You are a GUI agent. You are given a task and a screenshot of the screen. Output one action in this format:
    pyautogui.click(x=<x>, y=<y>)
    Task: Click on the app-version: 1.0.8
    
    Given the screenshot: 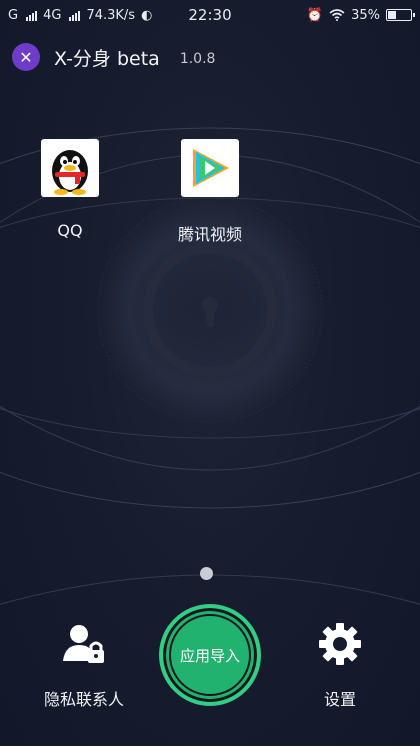 What is the action you would take?
    pyautogui.click(x=197, y=59)
    